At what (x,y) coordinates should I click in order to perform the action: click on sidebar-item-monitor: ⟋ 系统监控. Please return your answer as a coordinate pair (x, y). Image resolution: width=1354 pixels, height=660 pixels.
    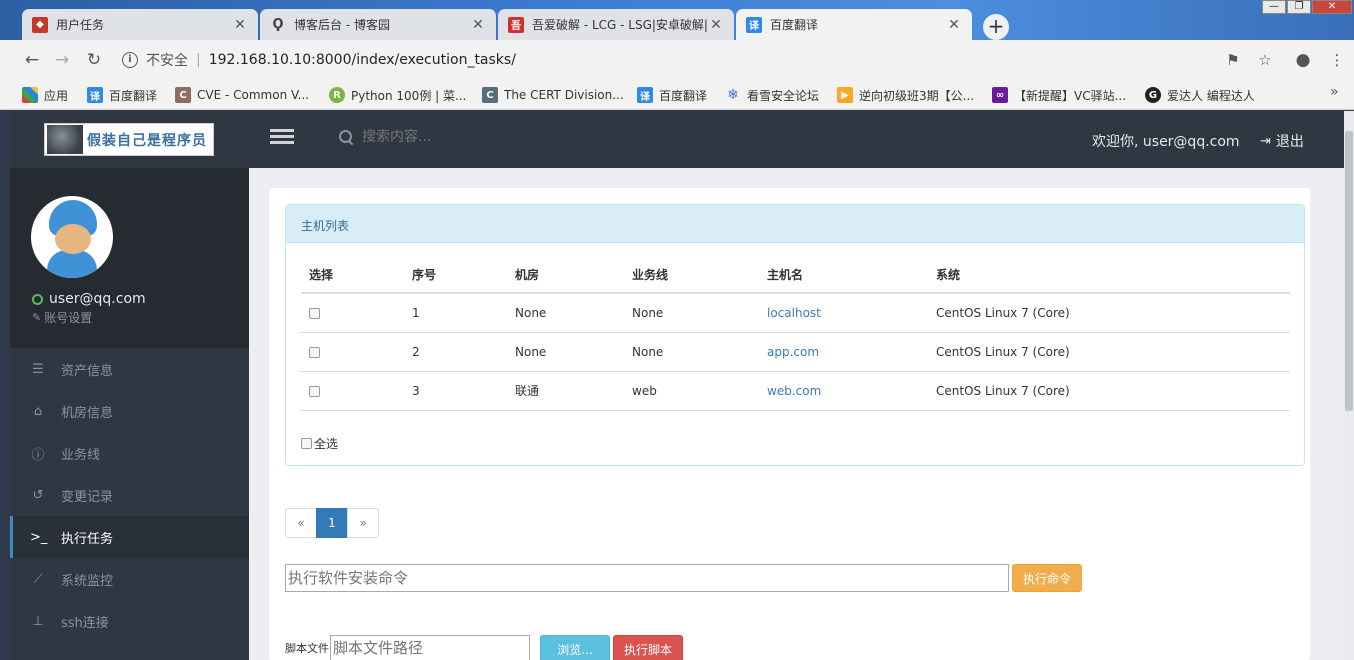
    Looking at the image, I should click on (129, 579).